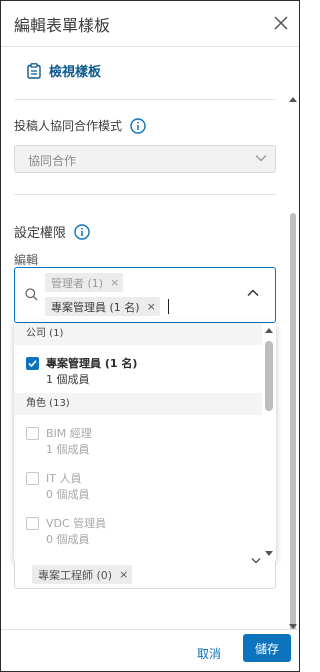 Image resolution: width=320 pixels, height=672 pixels. Describe the element at coordinates (168, 306) in the screenshot. I see `text-cursor` at that location.